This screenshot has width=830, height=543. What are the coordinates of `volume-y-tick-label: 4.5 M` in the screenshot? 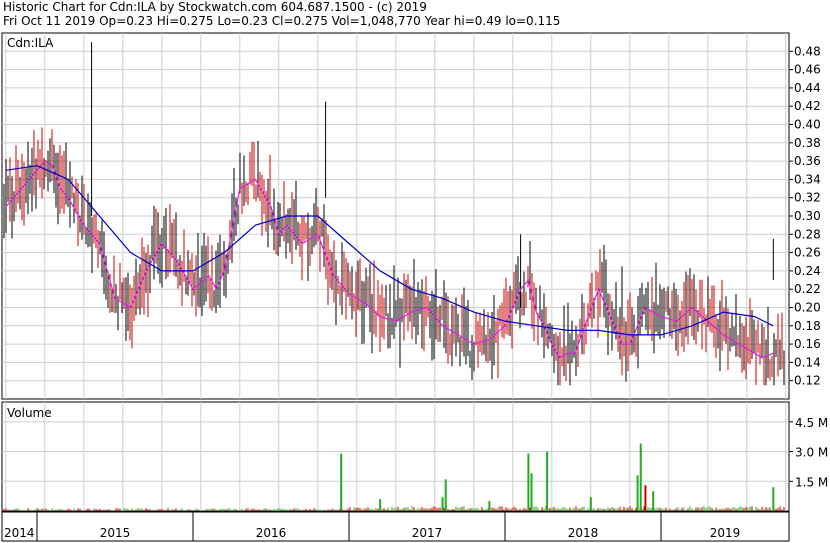 It's located at (811, 423).